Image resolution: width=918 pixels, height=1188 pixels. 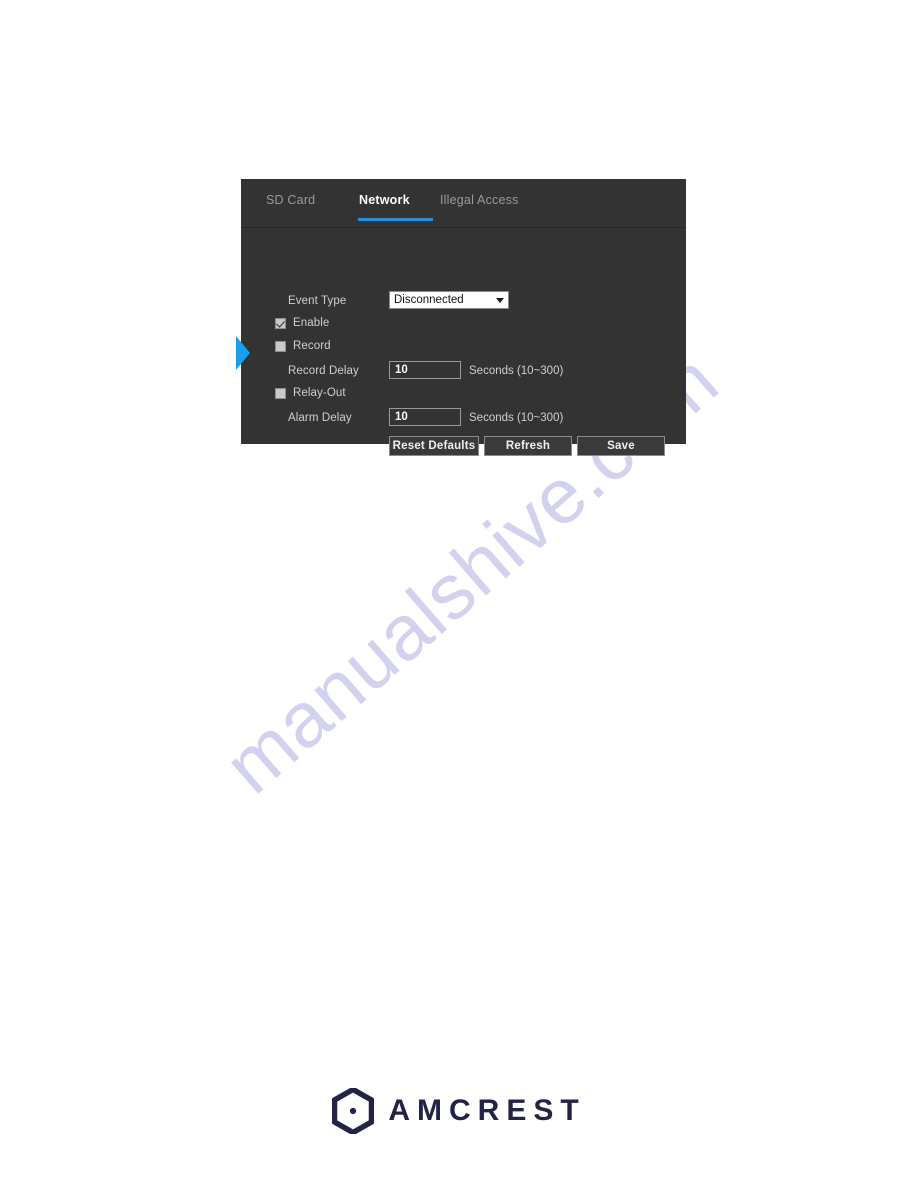 What do you see at coordinates (425, 417) in the screenshot?
I see `alarm-delay-input: 10` at bounding box center [425, 417].